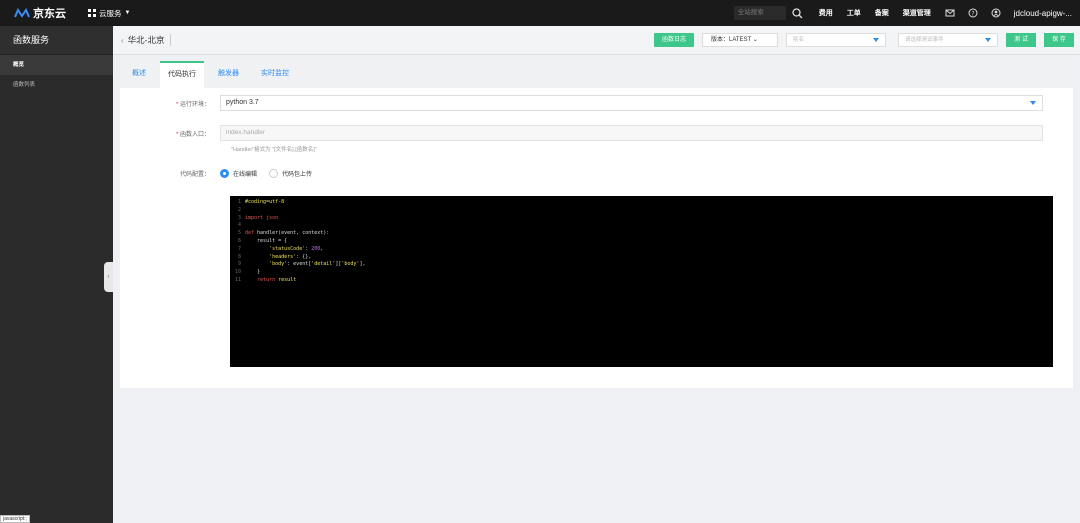  I want to click on handler-entry-input: index.handler, so click(631, 133).